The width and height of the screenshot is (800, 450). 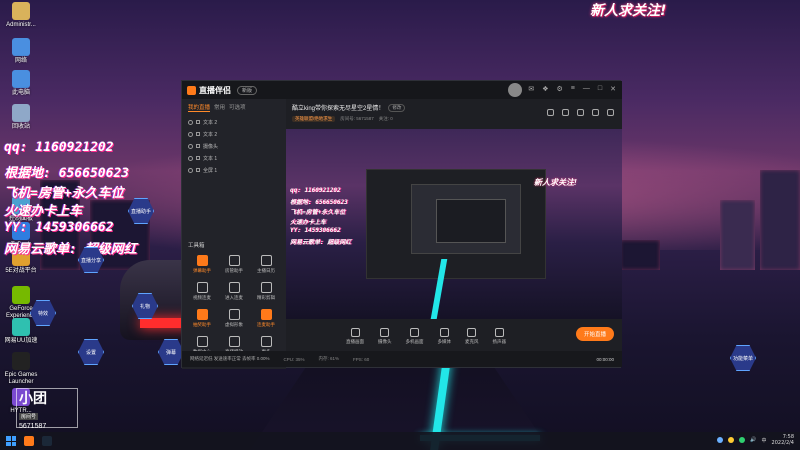 I want to click on screen-capture-button: 直播画面, so click(x=355, y=336).